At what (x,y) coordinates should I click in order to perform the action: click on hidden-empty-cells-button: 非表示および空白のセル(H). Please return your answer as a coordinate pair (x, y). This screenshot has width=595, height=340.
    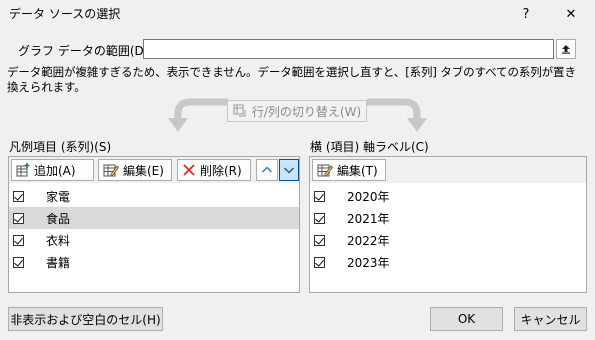
    Looking at the image, I should click on (85, 319).